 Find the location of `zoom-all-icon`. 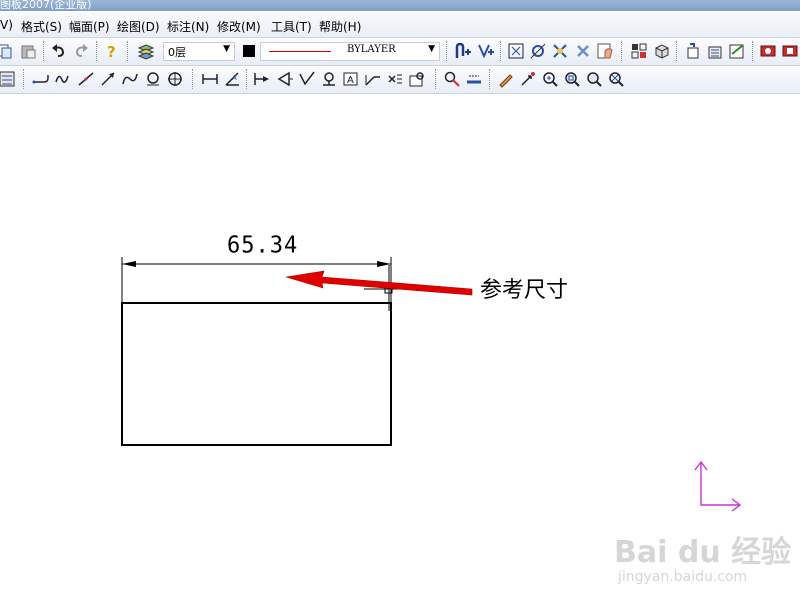

zoom-all-icon is located at coordinates (594, 79).